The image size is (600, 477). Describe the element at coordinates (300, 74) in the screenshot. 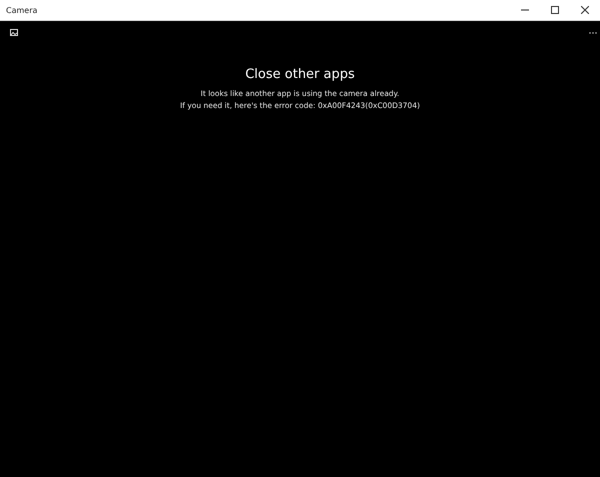

I see `error-heading: Close other apps` at that location.